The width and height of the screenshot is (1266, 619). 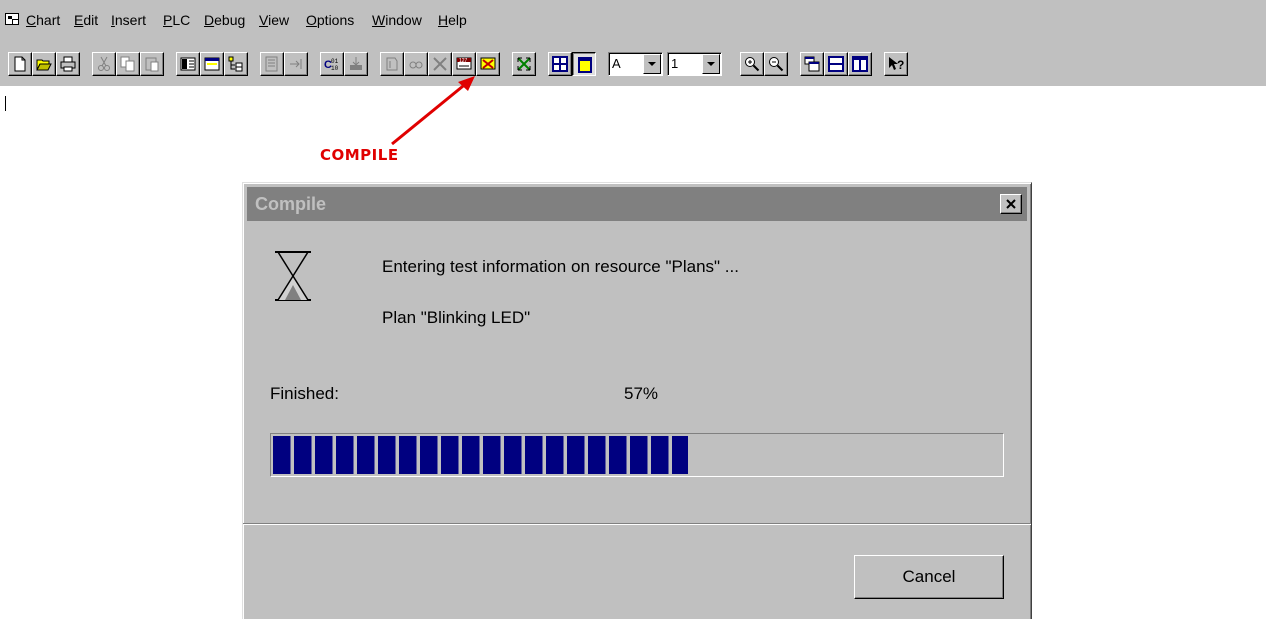 What do you see at coordinates (637, 524) in the screenshot?
I see `dialog-separator` at bounding box center [637, 524].